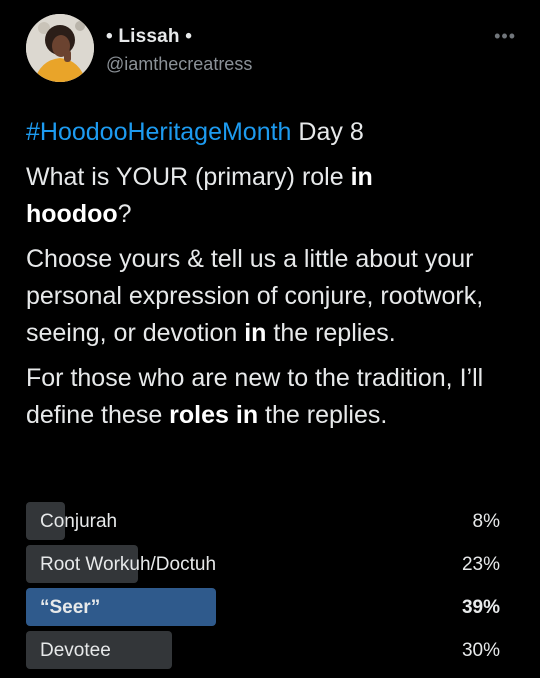 This screenshot has width=540, height=678. What do you see at coordinates (263, 607) in the screenshot?
I see `poll-option-winner: “Seer” 39%` at bounding box center [263, 607].